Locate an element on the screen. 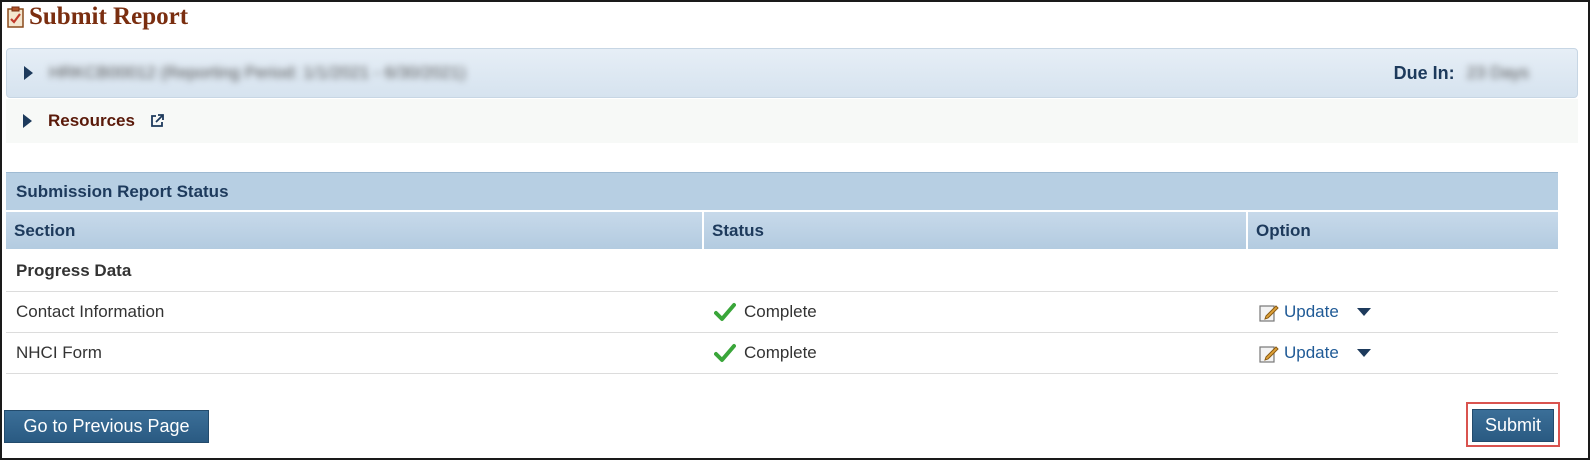 Image resolution: width=1590 pixels, height=460 pixels. external-link-icon is located at coordinates (157, 121).